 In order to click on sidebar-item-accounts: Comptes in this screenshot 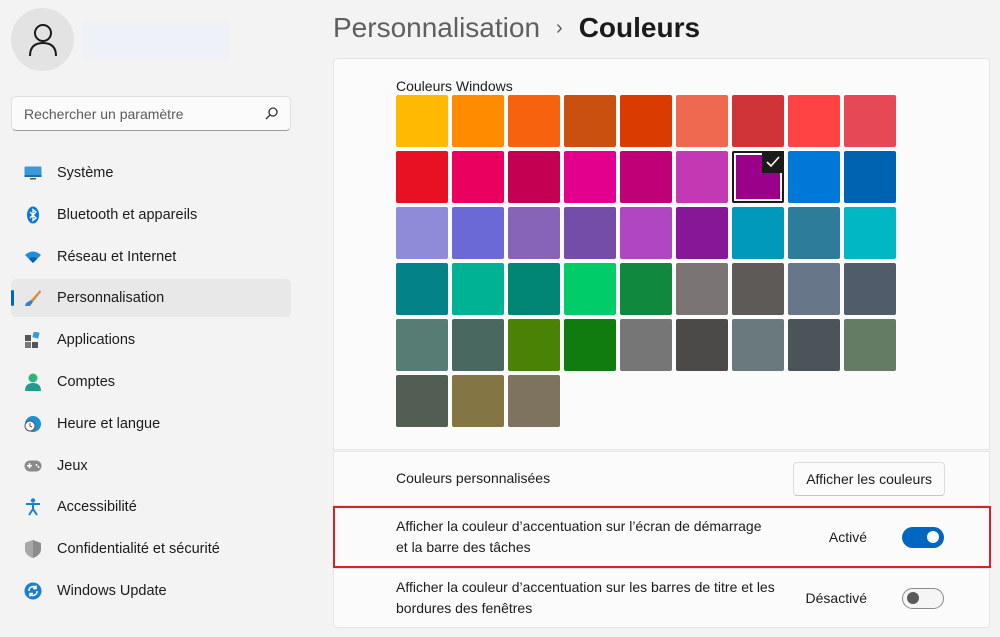, I will do `click(151, 382)`.